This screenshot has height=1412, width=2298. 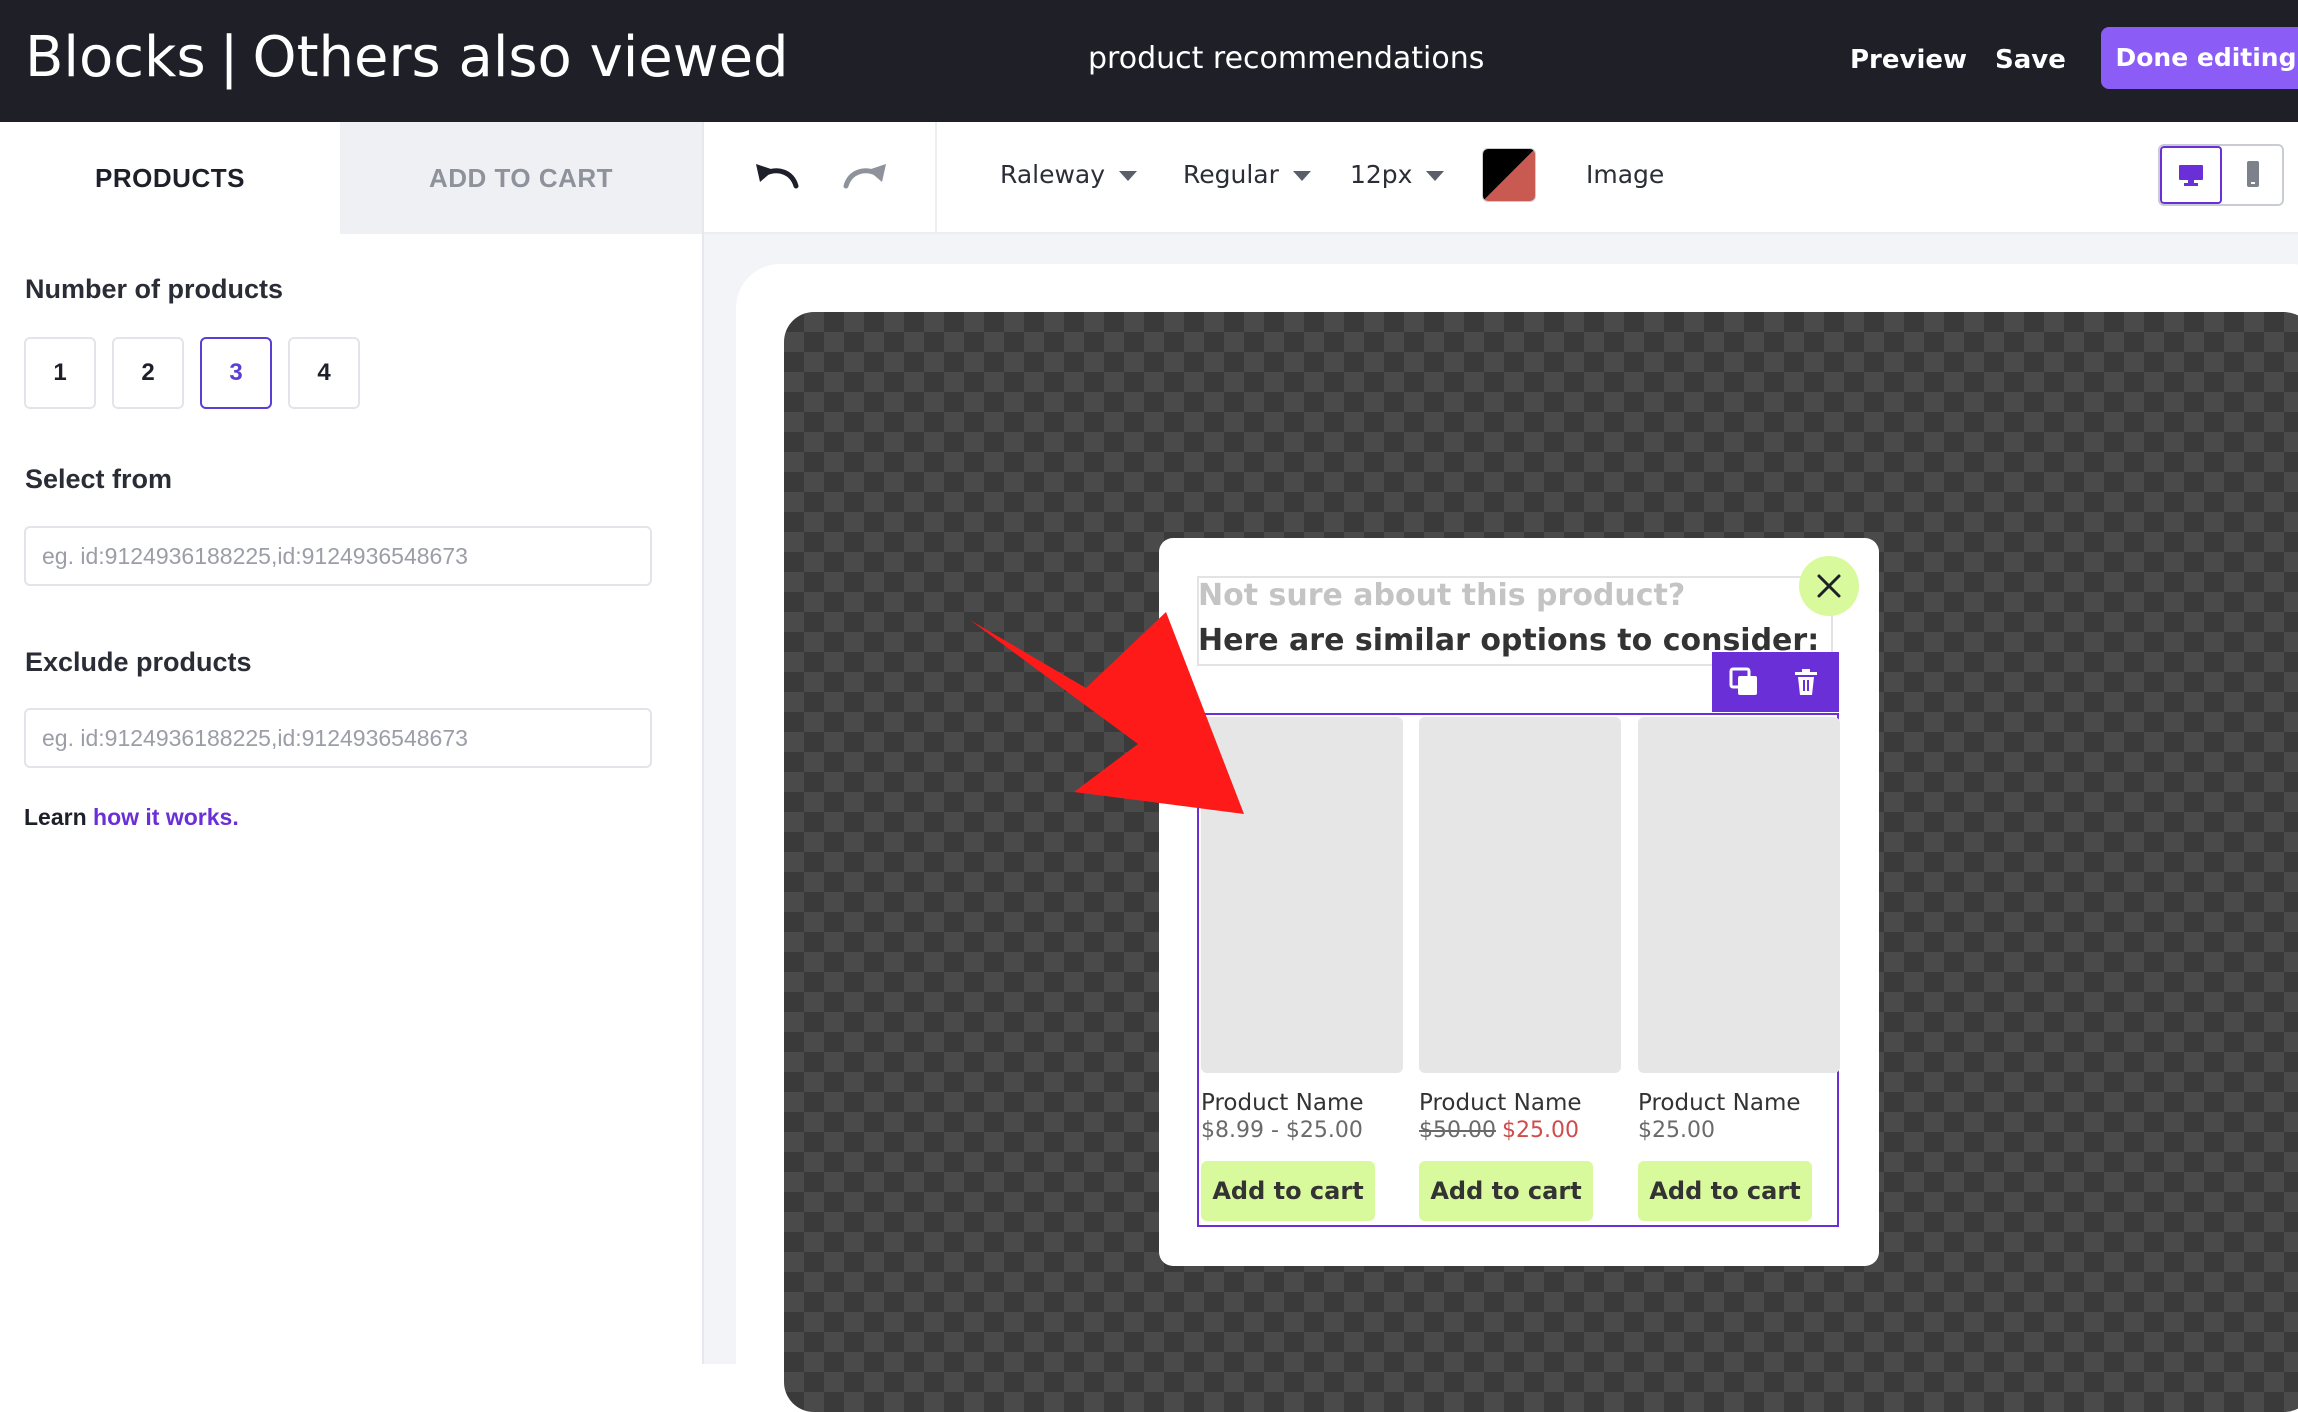 I want to click on font-size-value: 12px, so click(x=1381, y=174).